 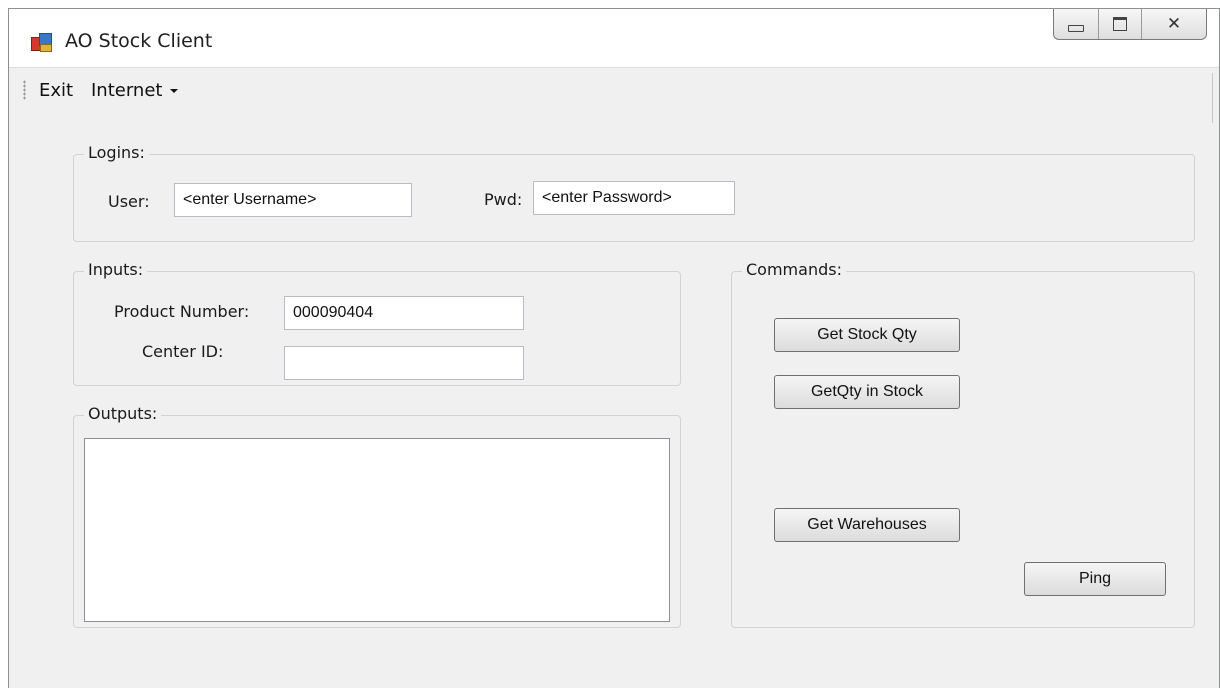 I want to click on user-label: User:, so click(x=129, y=201).